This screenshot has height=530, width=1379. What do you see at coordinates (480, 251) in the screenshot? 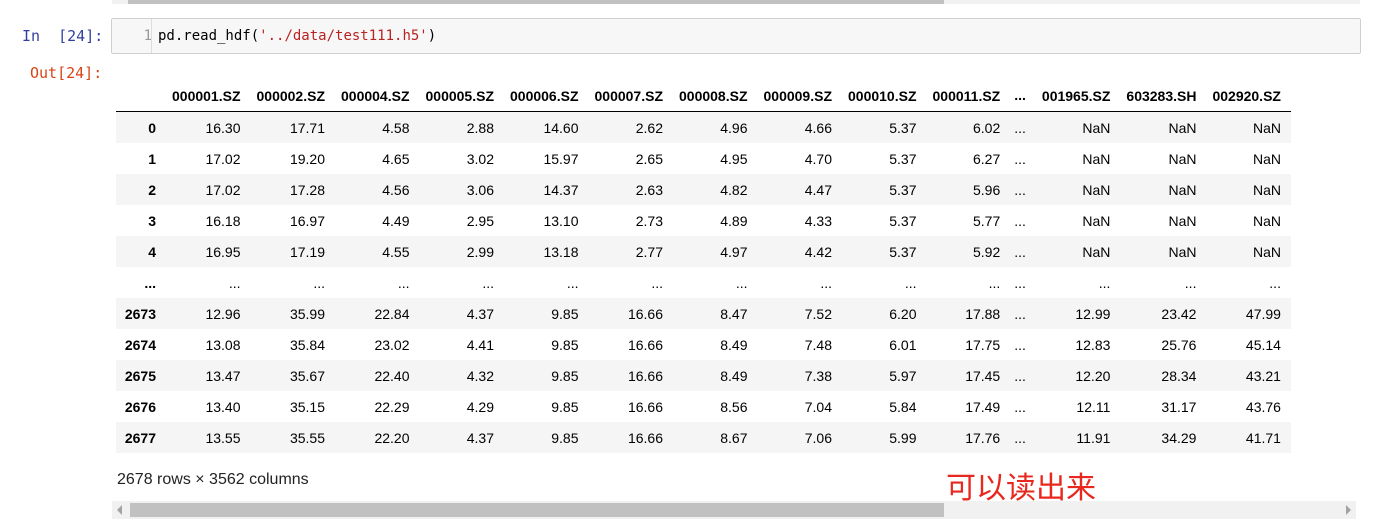
I see `table-cell: 2.99` at bounding box center [480, 251].